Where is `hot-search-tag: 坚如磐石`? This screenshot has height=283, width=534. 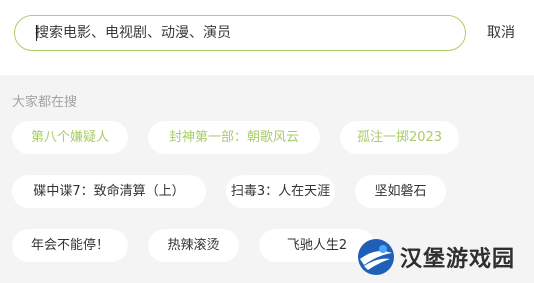
hot-search-tag: 坚如磐石 is located at coordinates (400, 191).